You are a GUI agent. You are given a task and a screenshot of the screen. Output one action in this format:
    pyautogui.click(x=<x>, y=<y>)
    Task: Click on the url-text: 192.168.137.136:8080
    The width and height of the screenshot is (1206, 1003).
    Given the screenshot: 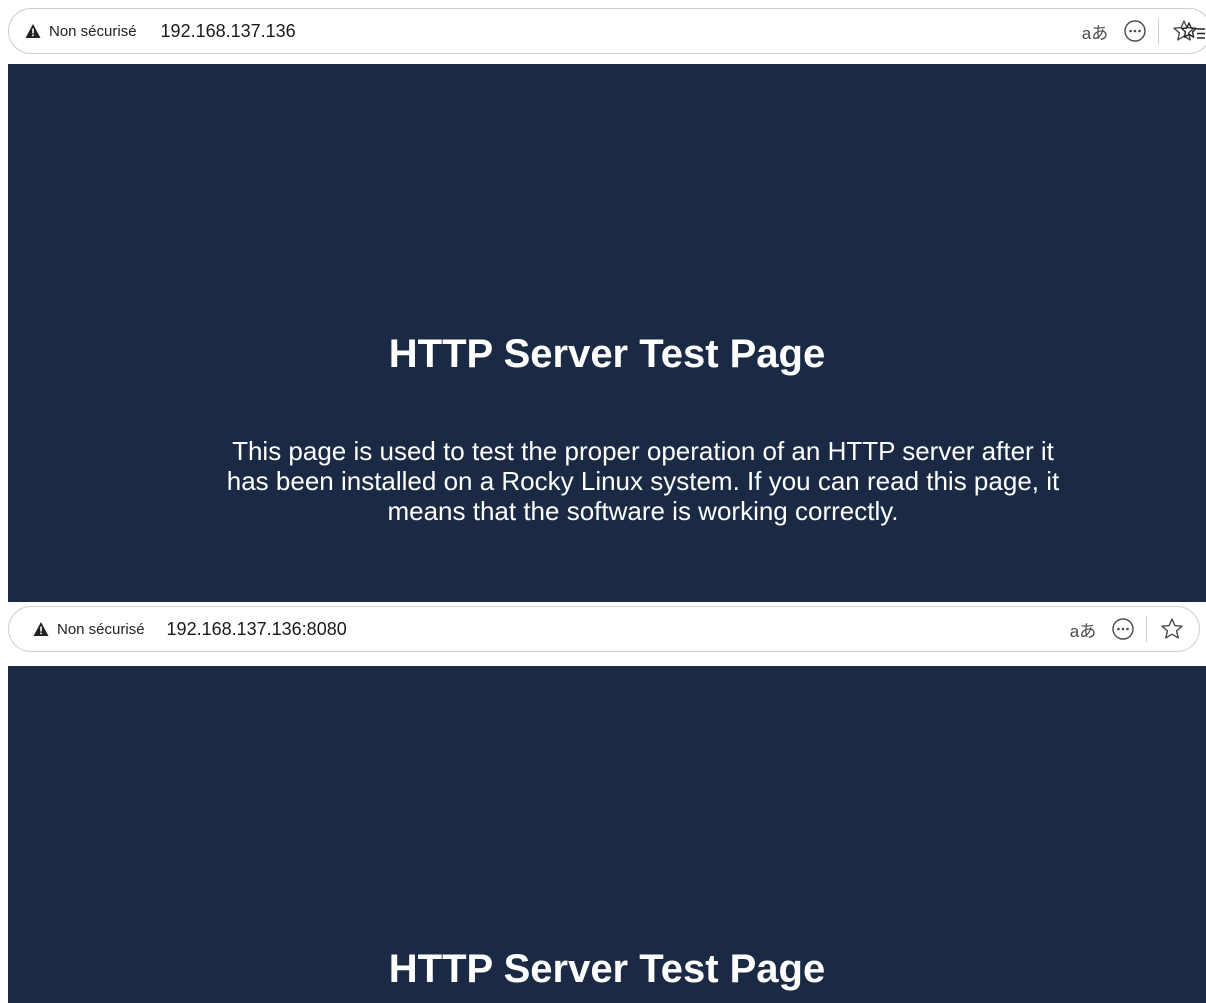 What is the action you would take?
    pyautogui.click(x=257, y=629)
    